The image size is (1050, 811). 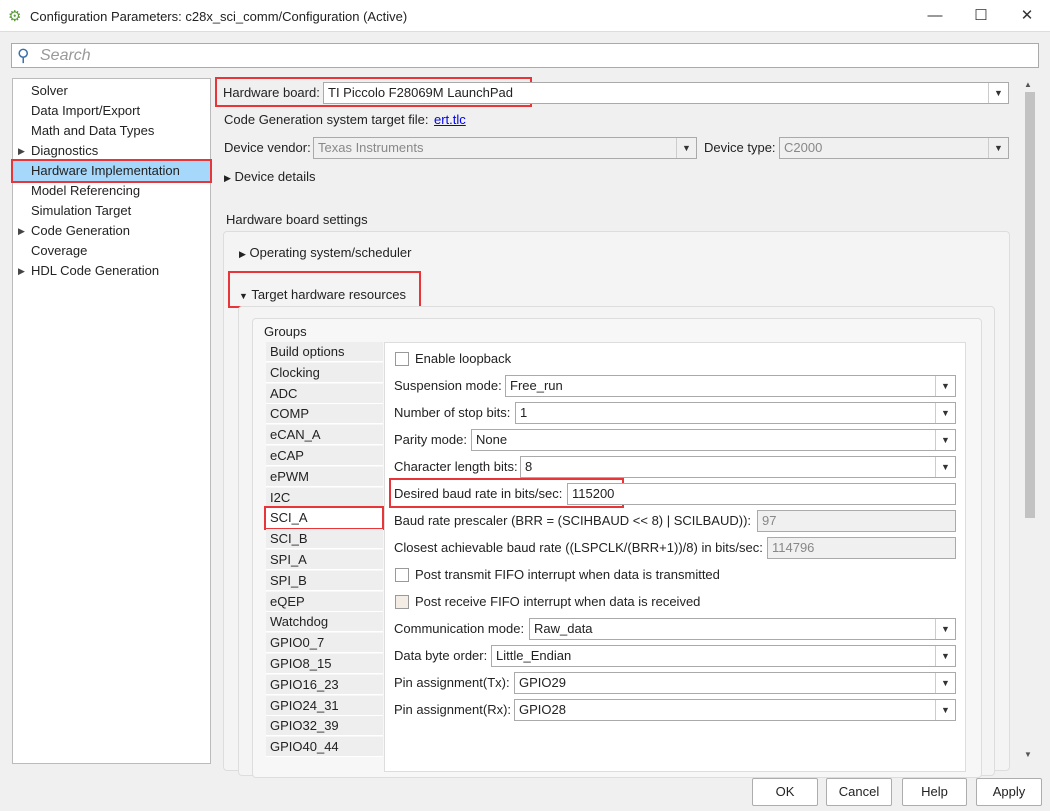 What do you see at coordinates (859, 792) in the screenshot?
I see `cancel-button: Cancel` at bounding box center [859, 792].